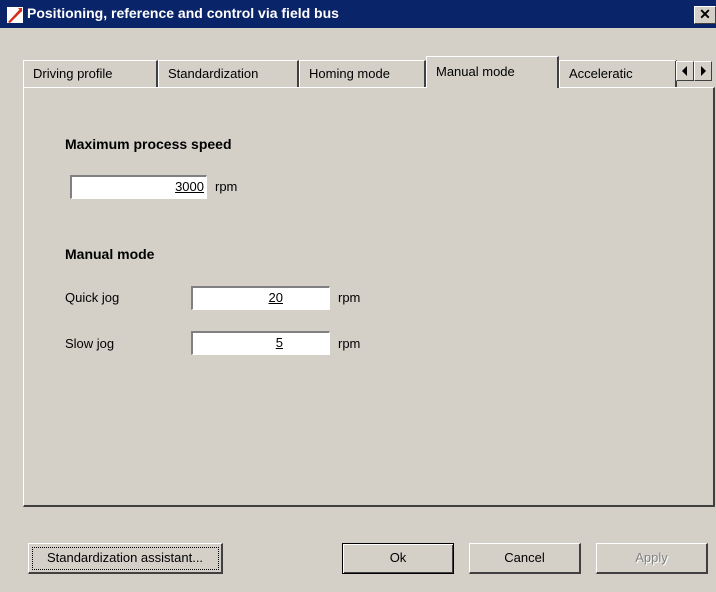  Describe the element at coordinates (148, 144) in the screenshot. I see `max-speed-heading: Maximum process speed` at that location.